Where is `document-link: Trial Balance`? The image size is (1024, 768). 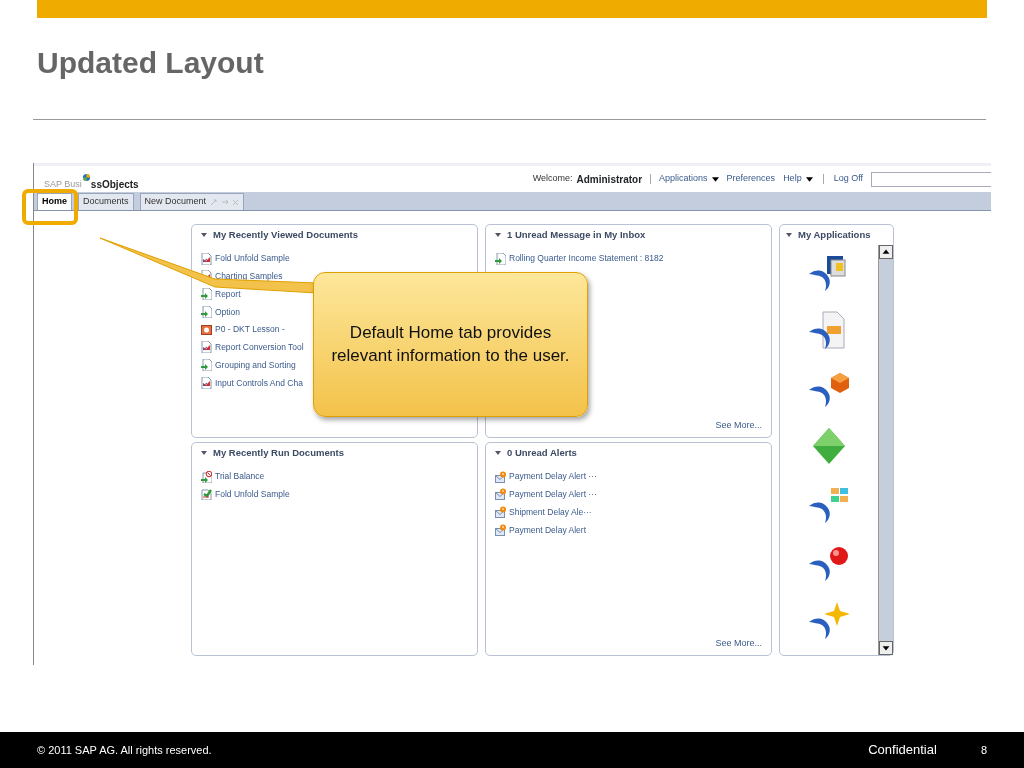
document-link: Trial Balance is located at coordinates (240, 476).